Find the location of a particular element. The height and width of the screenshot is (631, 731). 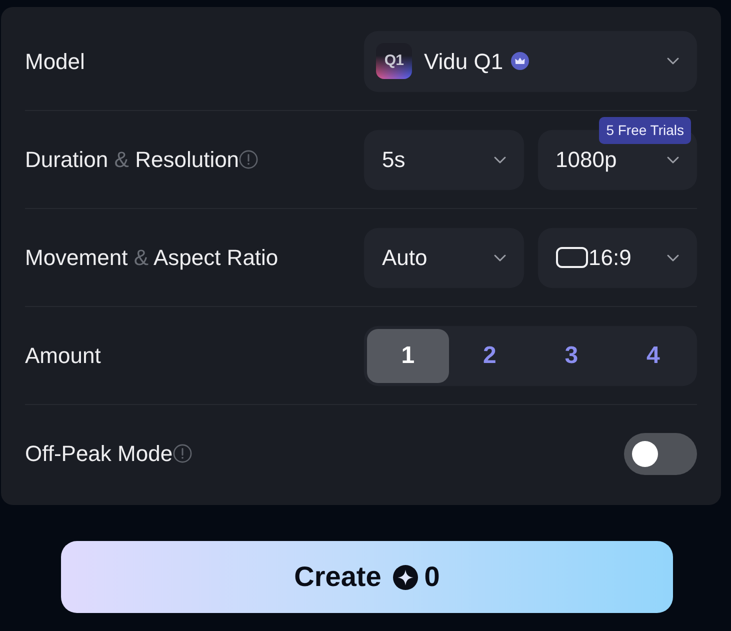

model-select: Q1 Vidu Q1 is located at coordinates (530, 61).